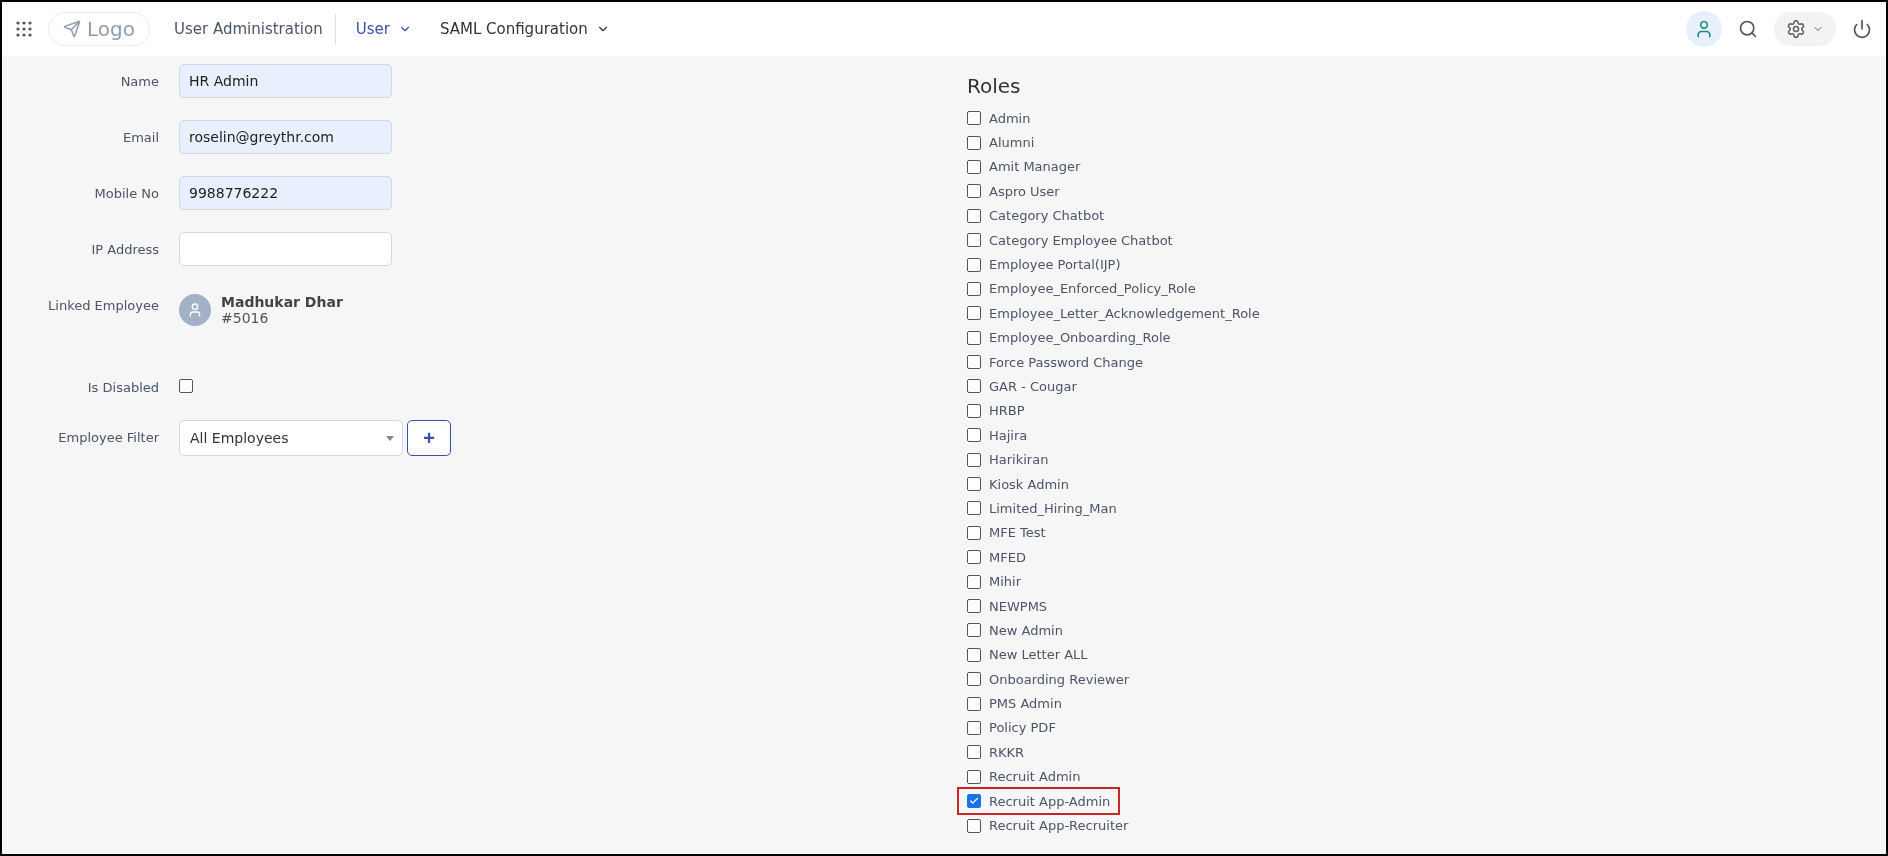 This screenshot has width=1888, height=856. Describe the element at coordinates (429, 438) in the screenshot. I see `add-button: +` at that location.